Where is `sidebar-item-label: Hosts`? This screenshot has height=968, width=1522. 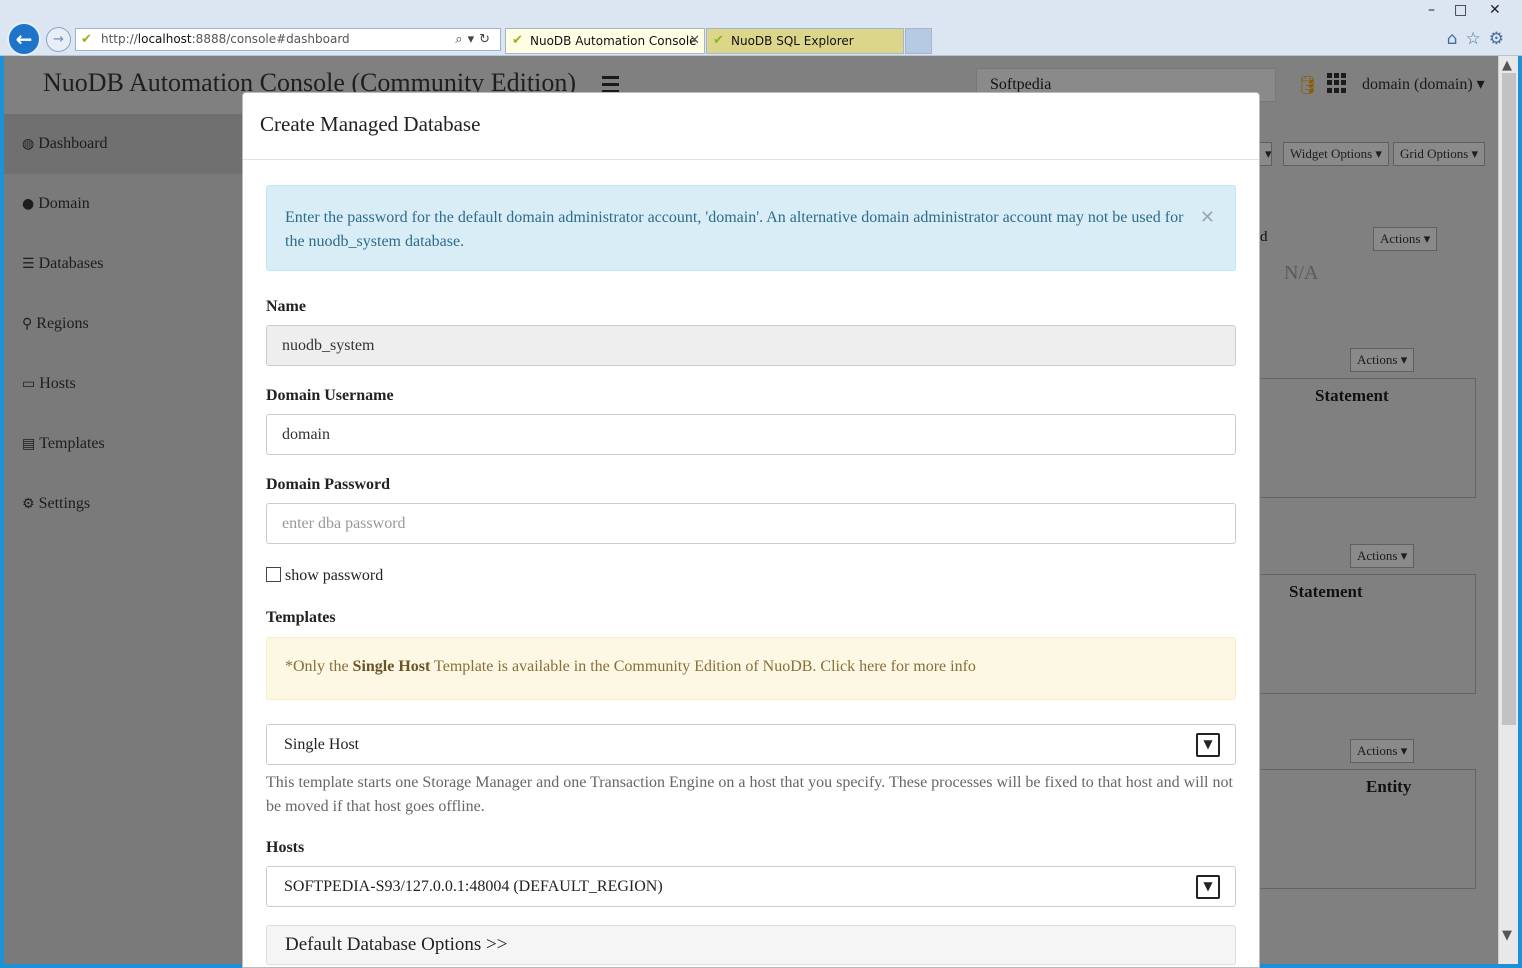 sidebar-item-label: Hosts is located at coordinates (57, 383).